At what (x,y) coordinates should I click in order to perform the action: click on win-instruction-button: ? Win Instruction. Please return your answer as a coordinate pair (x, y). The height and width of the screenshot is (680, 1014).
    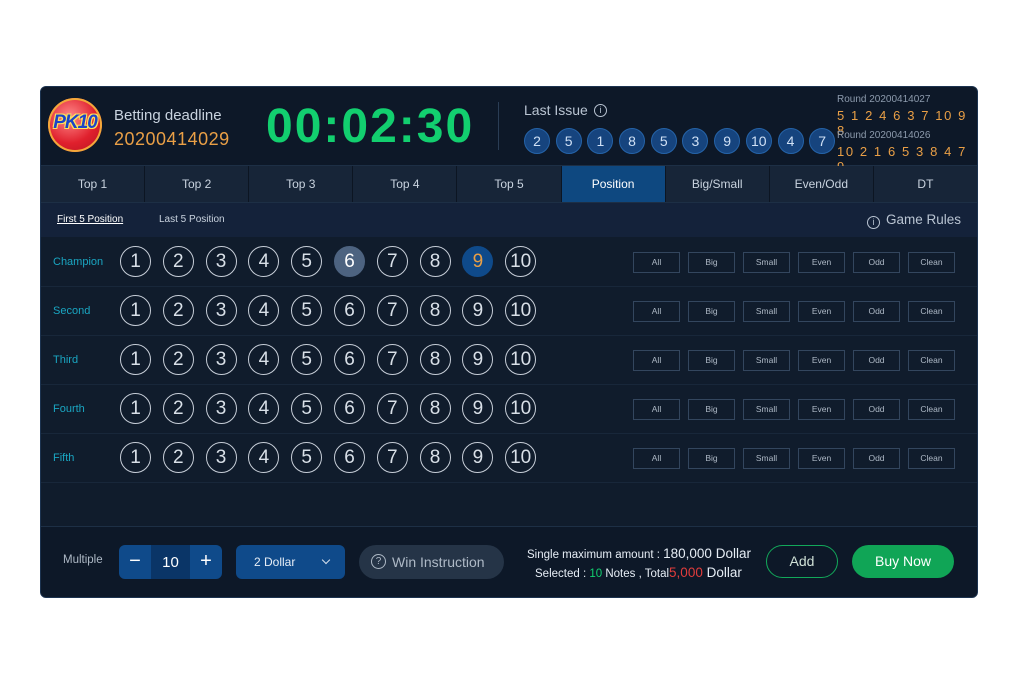
    Looking at the image, I should click on (431, 562).